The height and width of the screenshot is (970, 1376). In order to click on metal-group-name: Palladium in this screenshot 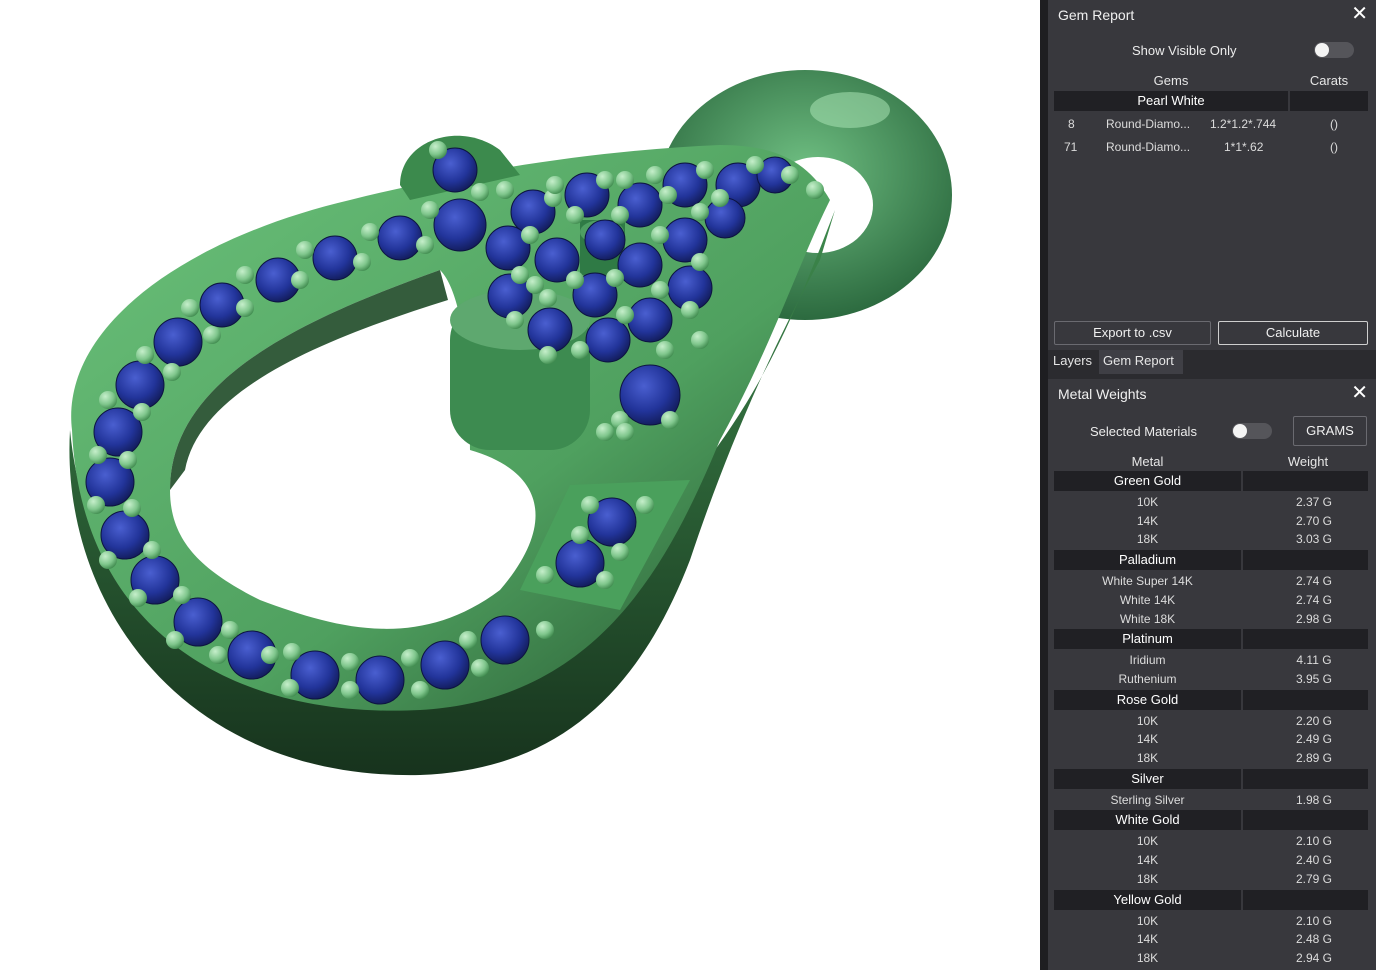, I will do `click(1147, 560)`.